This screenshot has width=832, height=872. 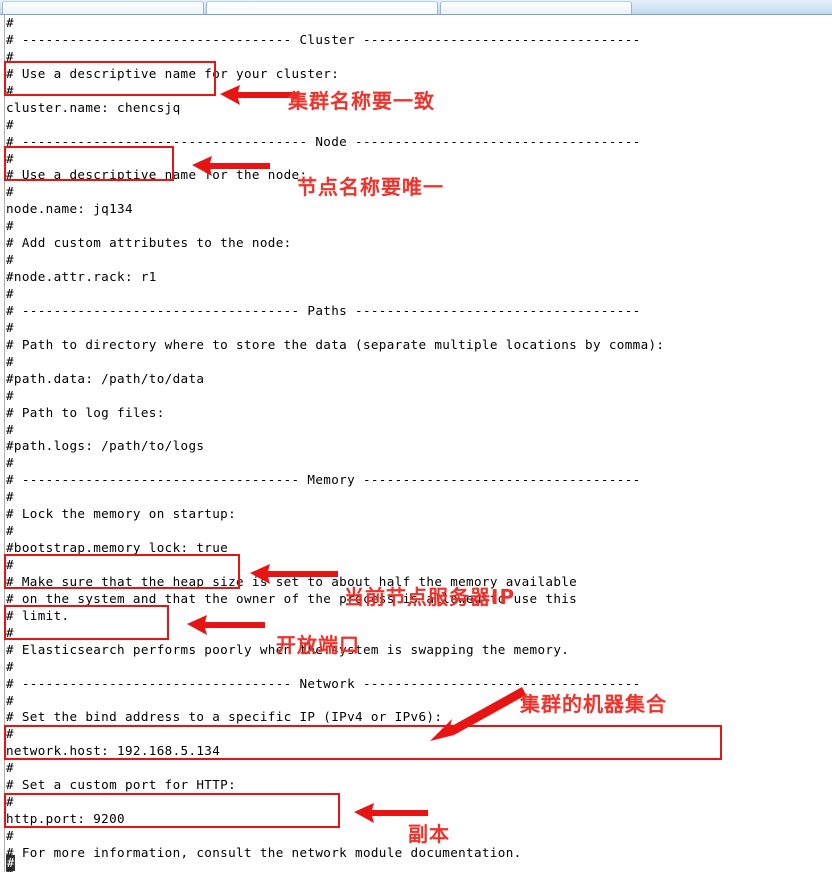 What do you see at coordinates (105, 378) in the screenshot?
I see `code-line: #path.data: /path/to/data` at bounding box center [105, 378].